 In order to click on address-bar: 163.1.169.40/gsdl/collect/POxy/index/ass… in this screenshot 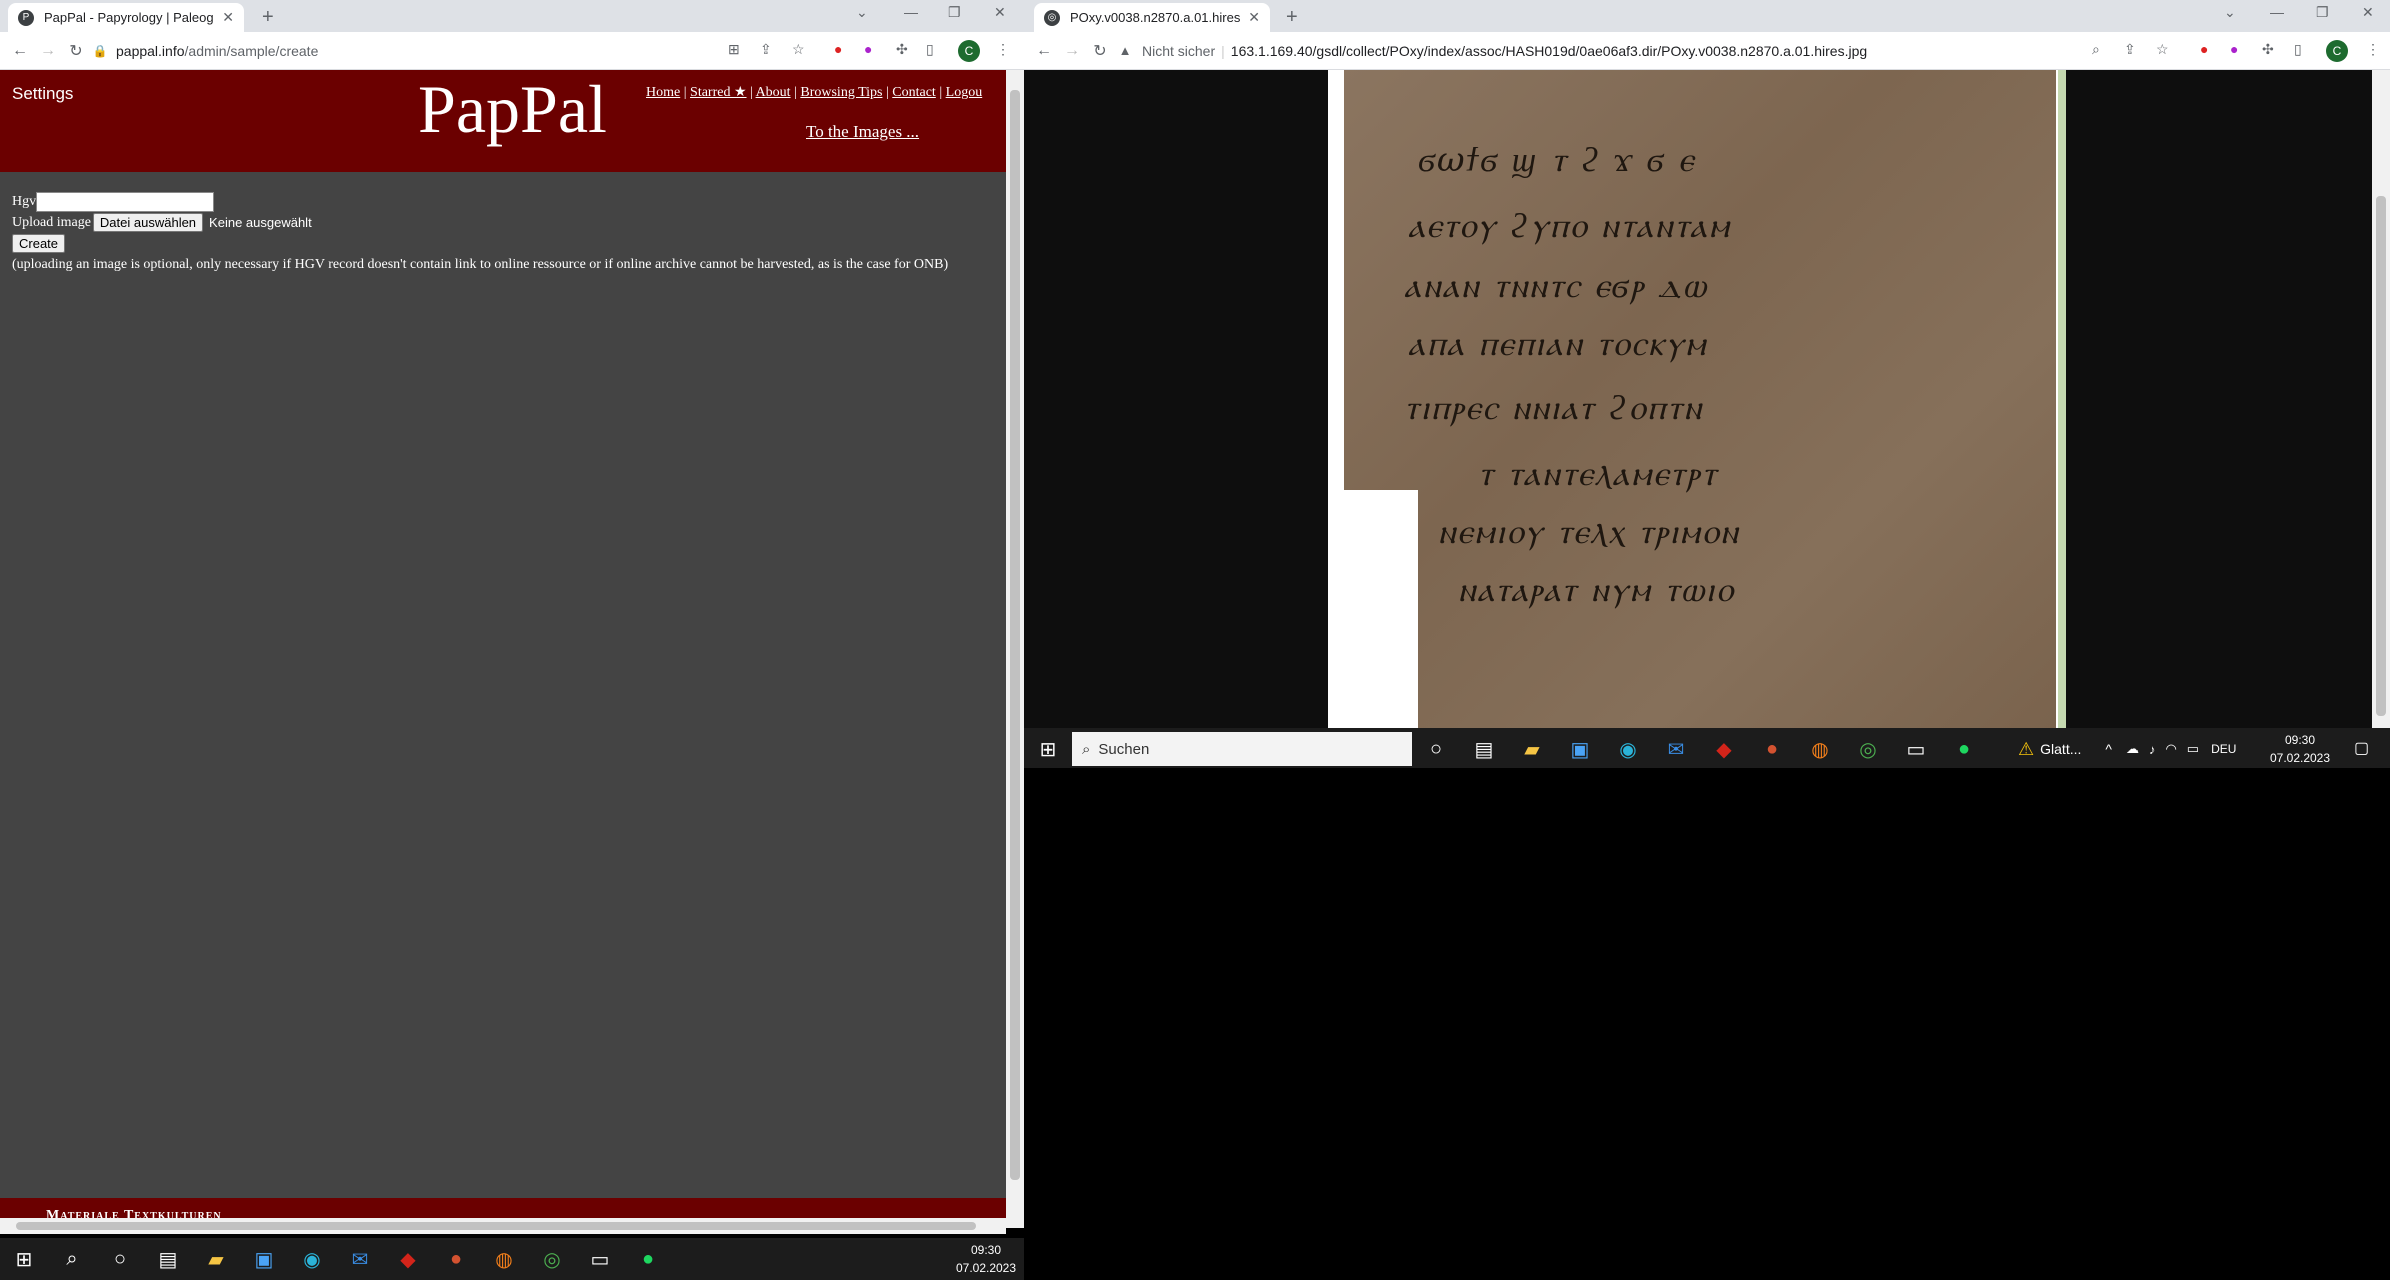, I will do `click(1549, 51)`.